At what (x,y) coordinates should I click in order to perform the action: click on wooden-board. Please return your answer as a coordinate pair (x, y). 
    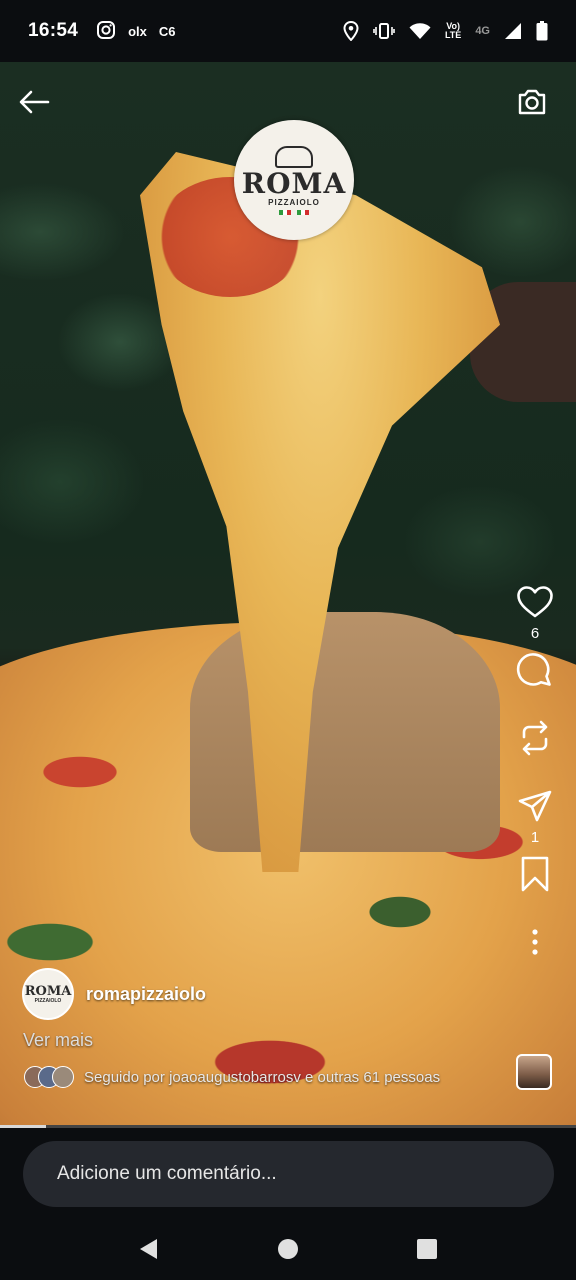
    Looking at the image, I should click on (345, 732).